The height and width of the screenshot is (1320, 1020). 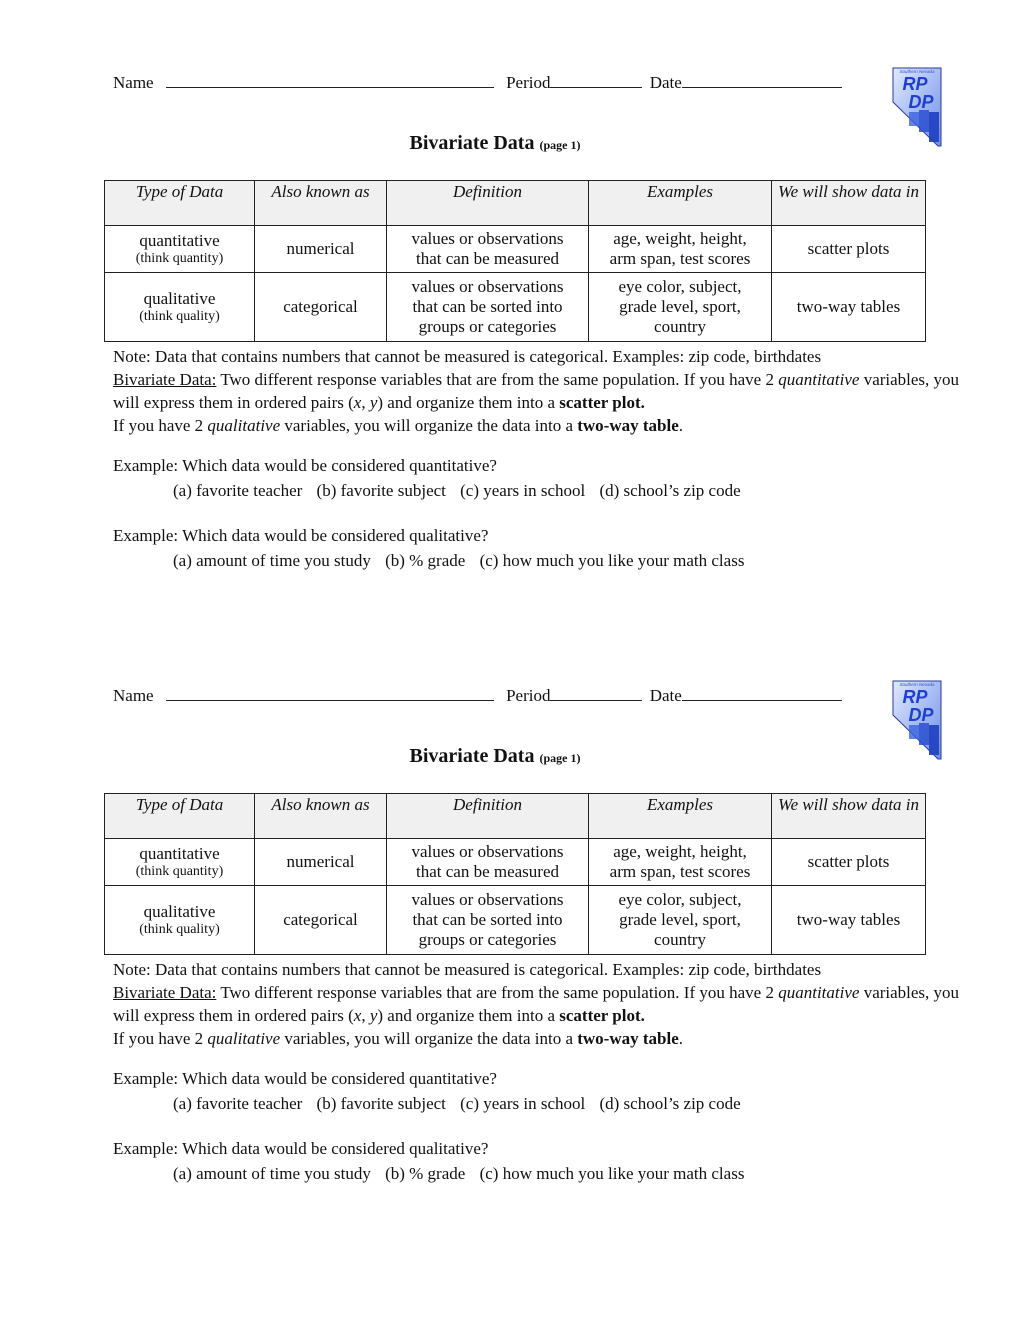 What do you see at coordinates (761, 79) in the screenshot?
I see `date-blank` at bounding box center [761, 79].